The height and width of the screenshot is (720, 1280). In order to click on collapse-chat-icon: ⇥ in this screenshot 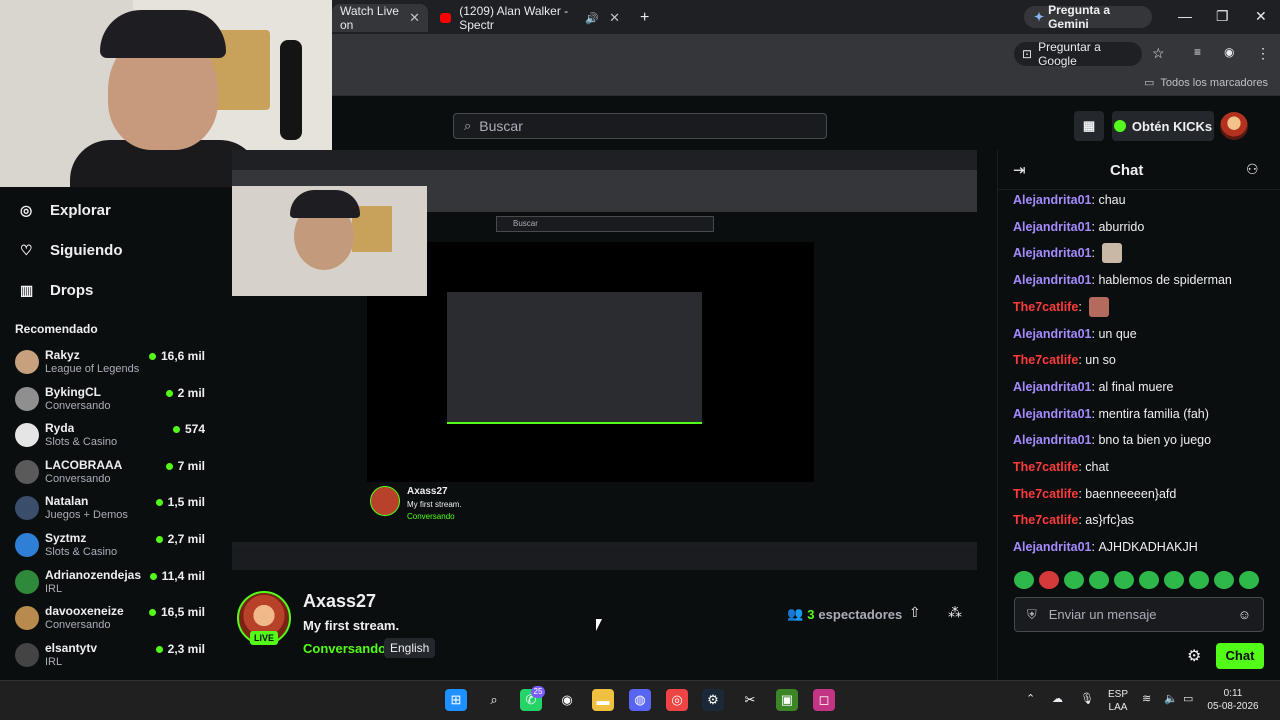, I will do `click(1019, 170)`.